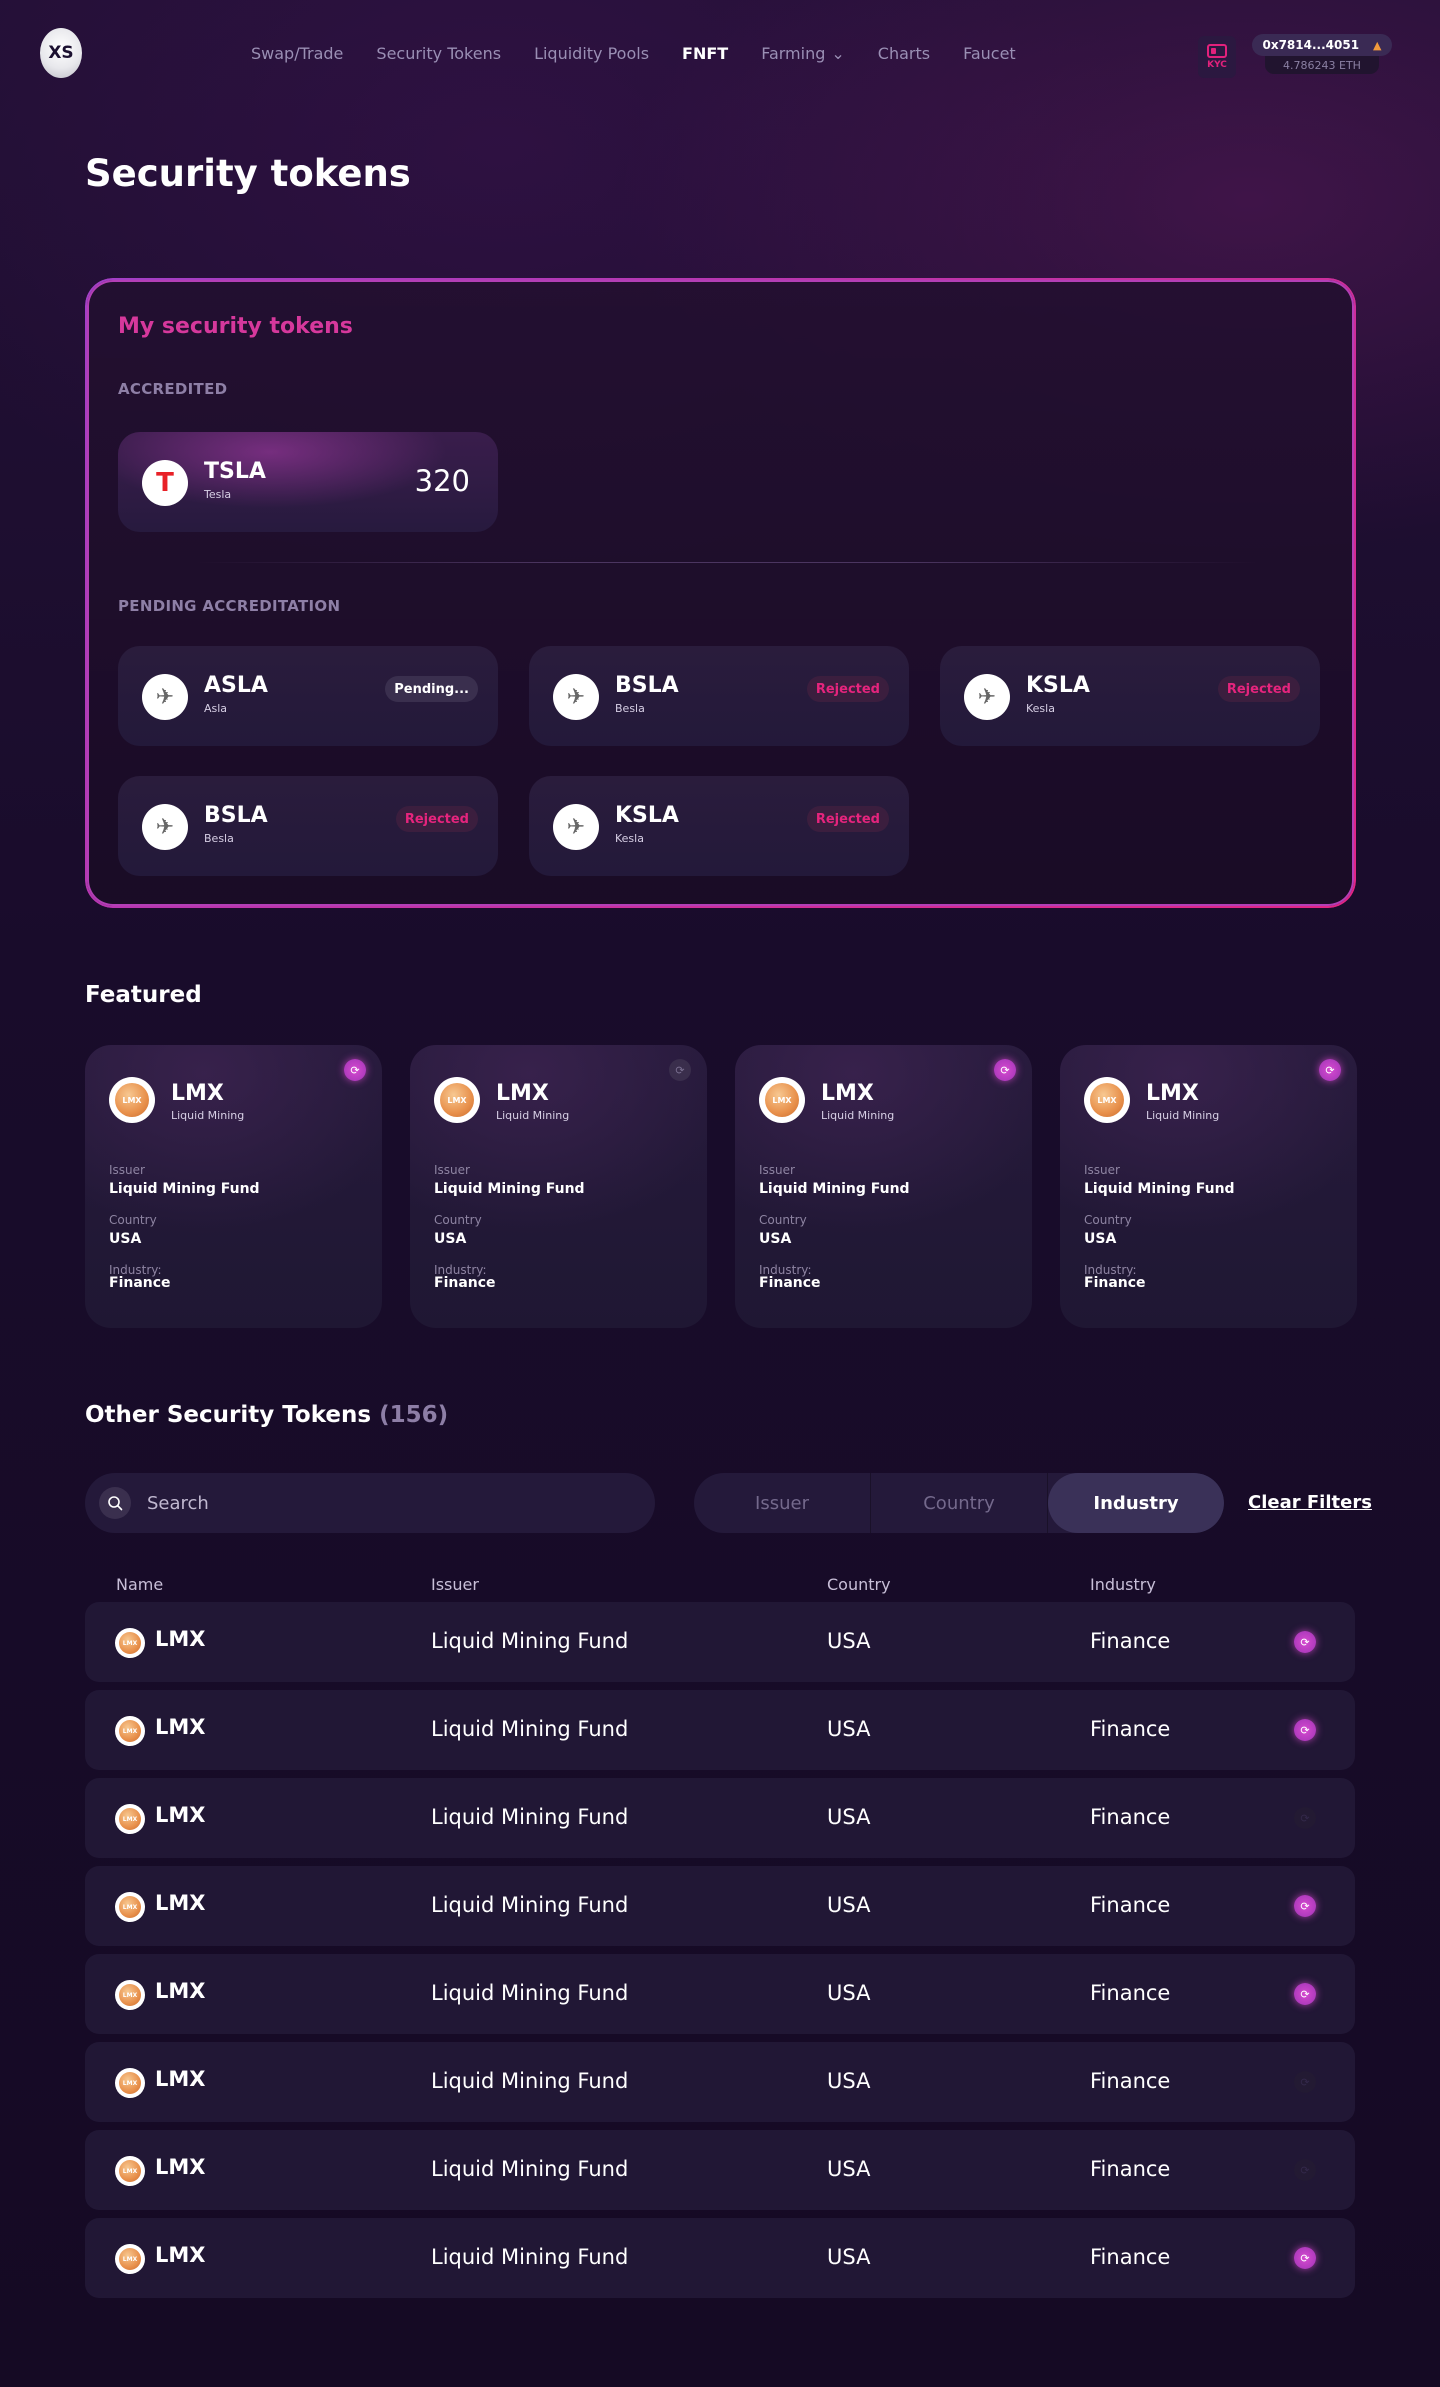 The image size is (1440, 2387). I want to click on filter-tab-country: Country, so click(959, 1503).